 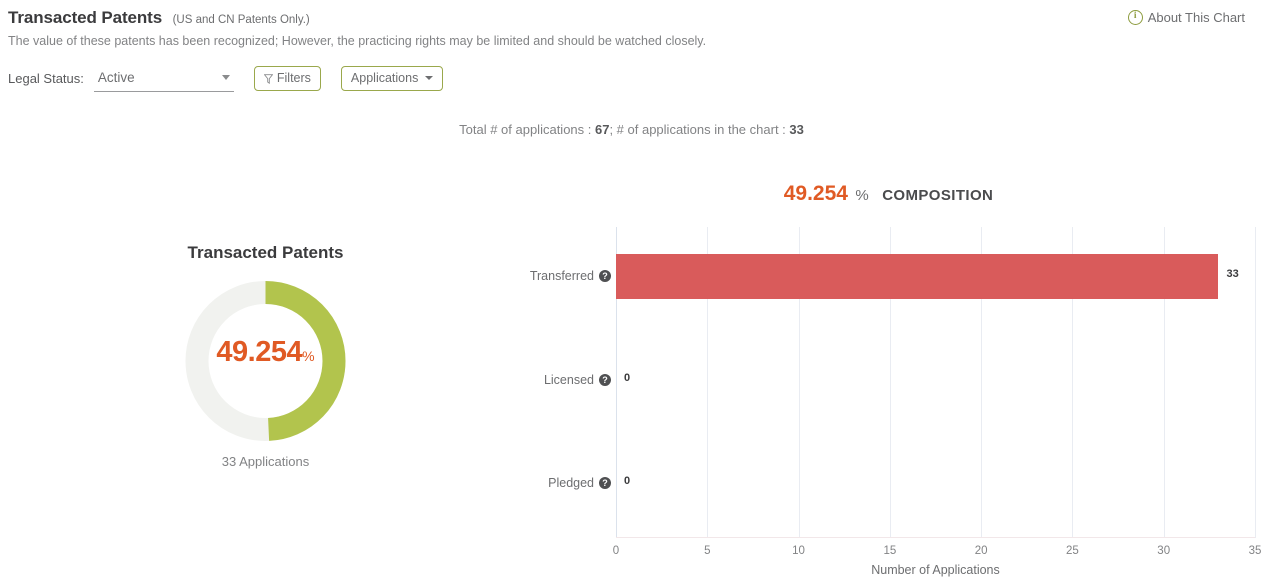 What do you see at coordinates (901, 486) in the screenshot?
I see `bar-row: Pledged? 0` at bounding box center [901, 486].